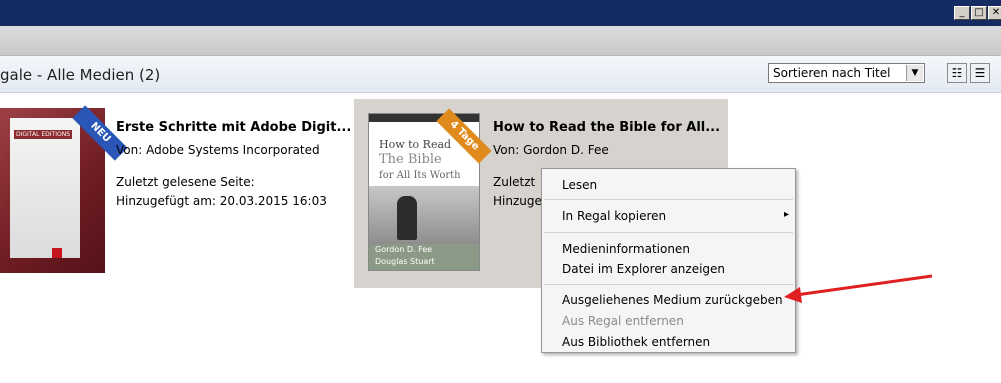 Image resolution: width=1001 pixels, height=383 pixels. What do you see at coordinates (579, 185) in the screenshot?
I see `menu-item-lesen: Lesen` at bounding box center [579, 185].